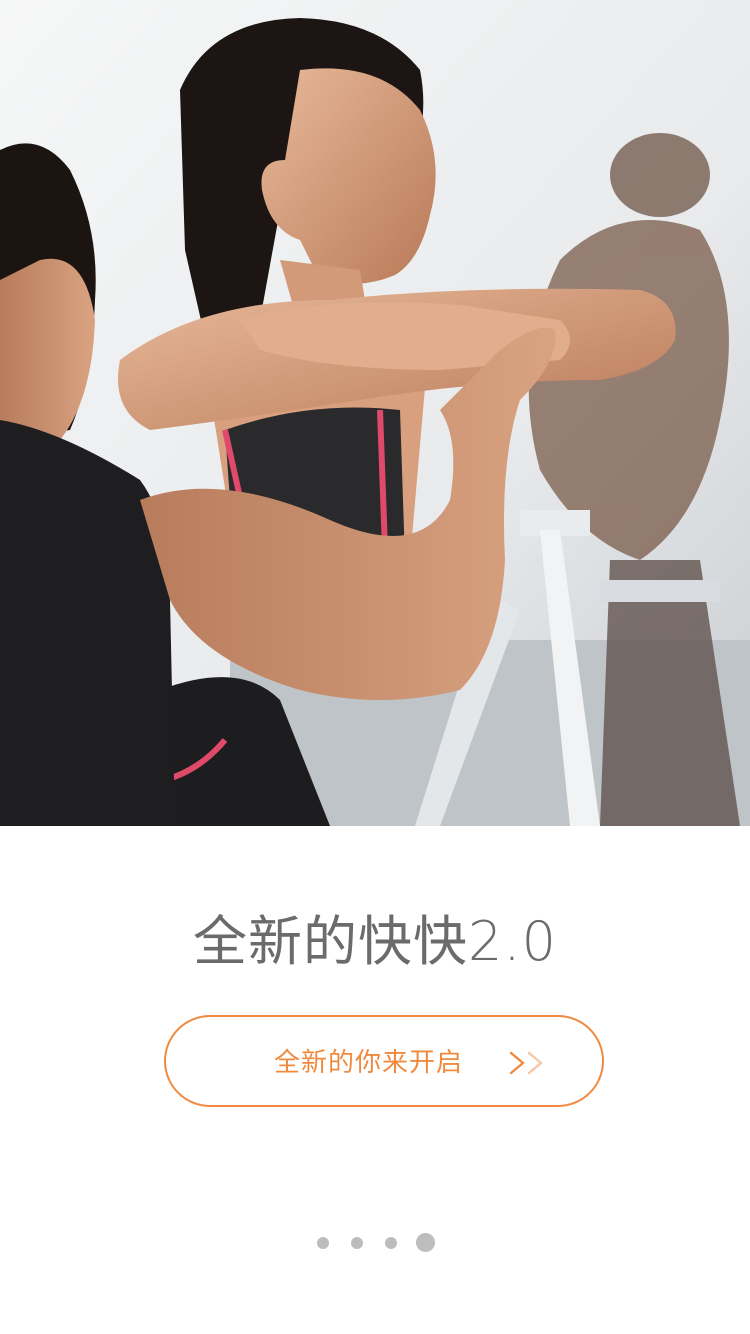  Describe the element at coordinates (375, 941) in the screenshot. I see `page-title: 全新的快快2.0` at that location.